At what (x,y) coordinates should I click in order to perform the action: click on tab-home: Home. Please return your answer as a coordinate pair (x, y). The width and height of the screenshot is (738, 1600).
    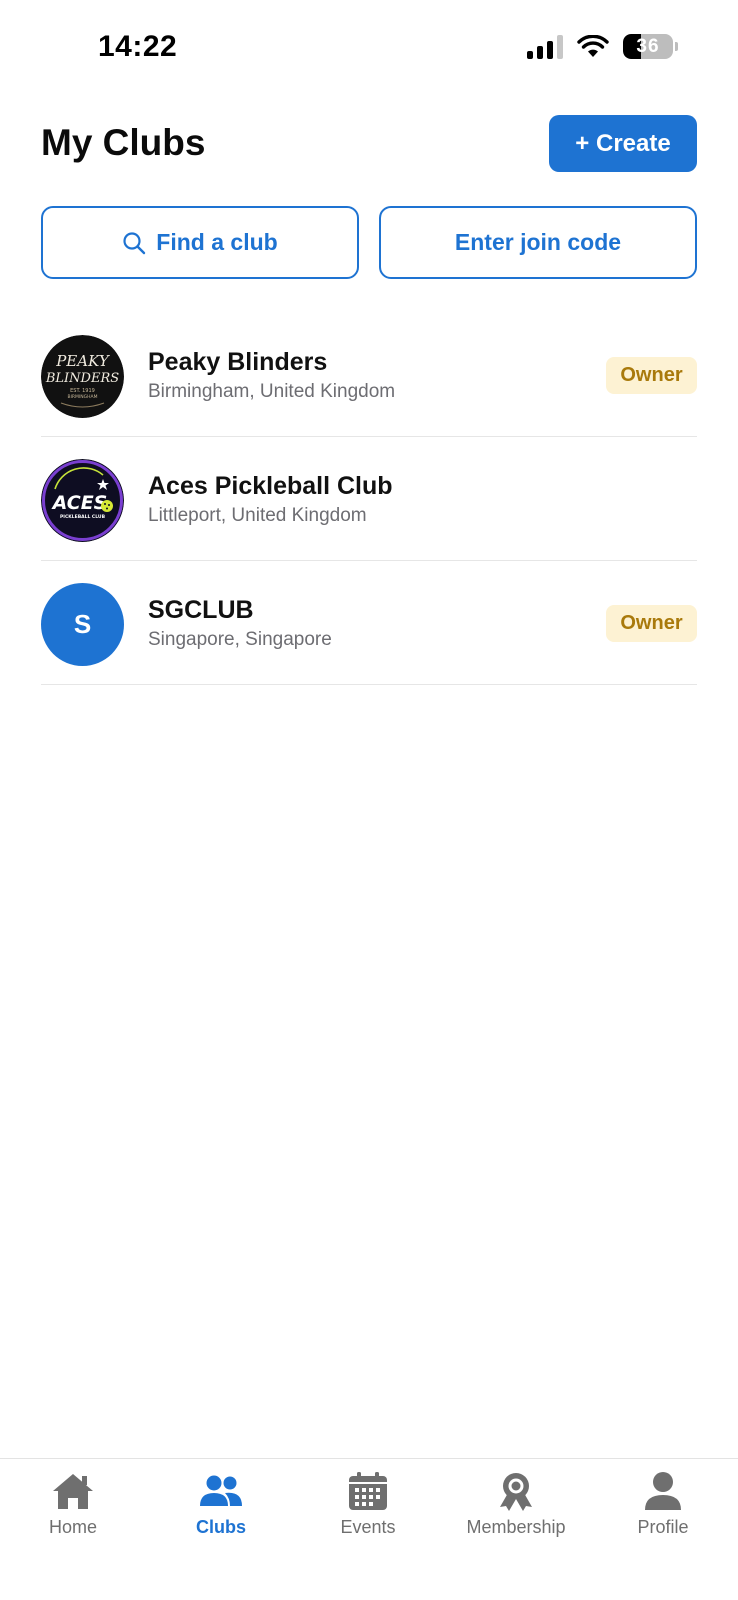
    Looking at the image, I should click on (73, 1504).